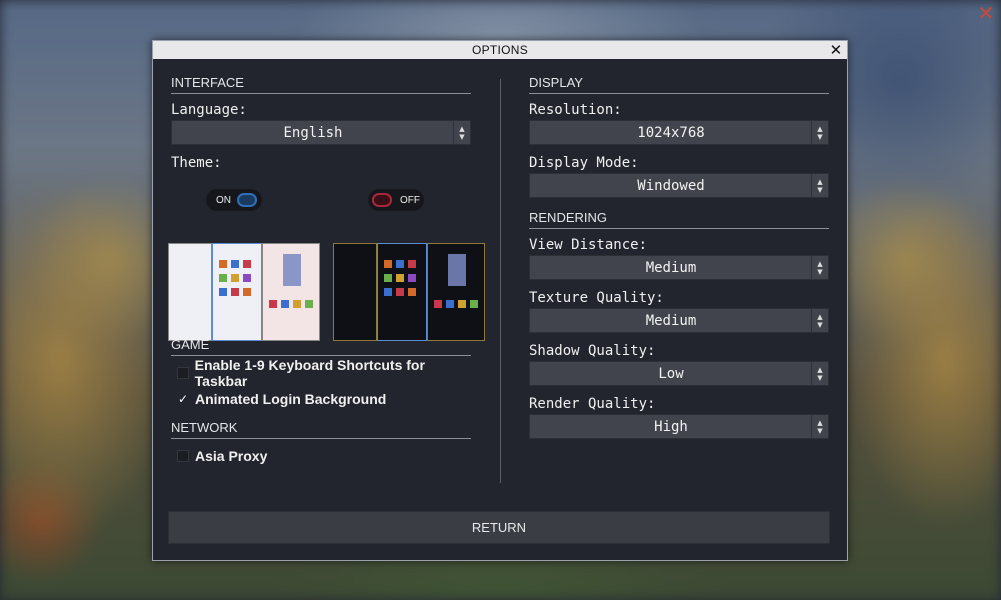 This screenshot has height=600, width=1001. Describe the element at coordinates (328, 293) in the screenshot. I see `theme-previews` at that location.